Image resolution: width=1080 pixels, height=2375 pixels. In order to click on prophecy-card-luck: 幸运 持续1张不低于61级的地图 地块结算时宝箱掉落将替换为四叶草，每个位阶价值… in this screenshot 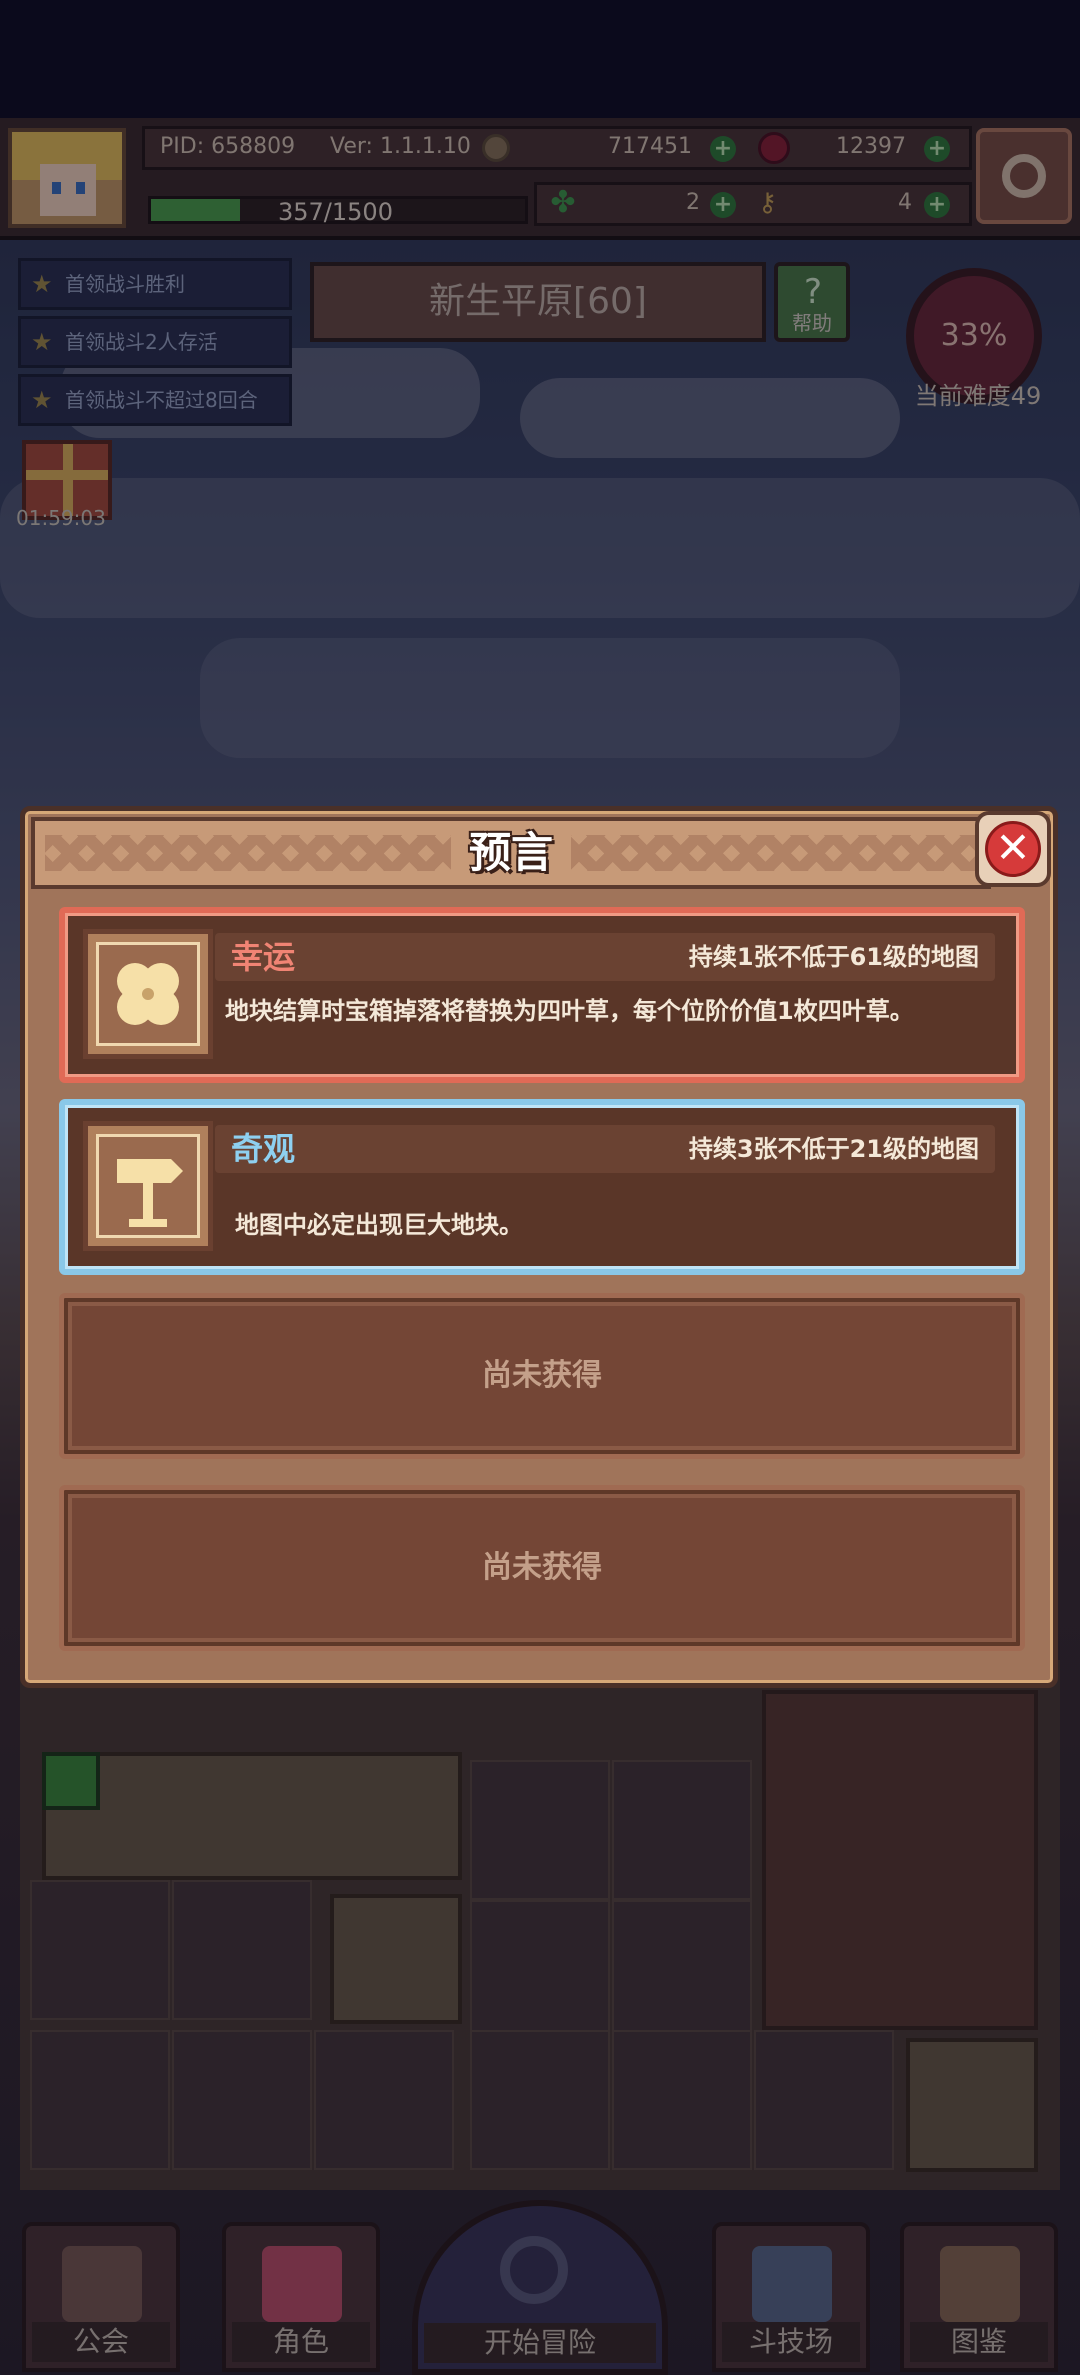, I will do `click(542, 995)`.